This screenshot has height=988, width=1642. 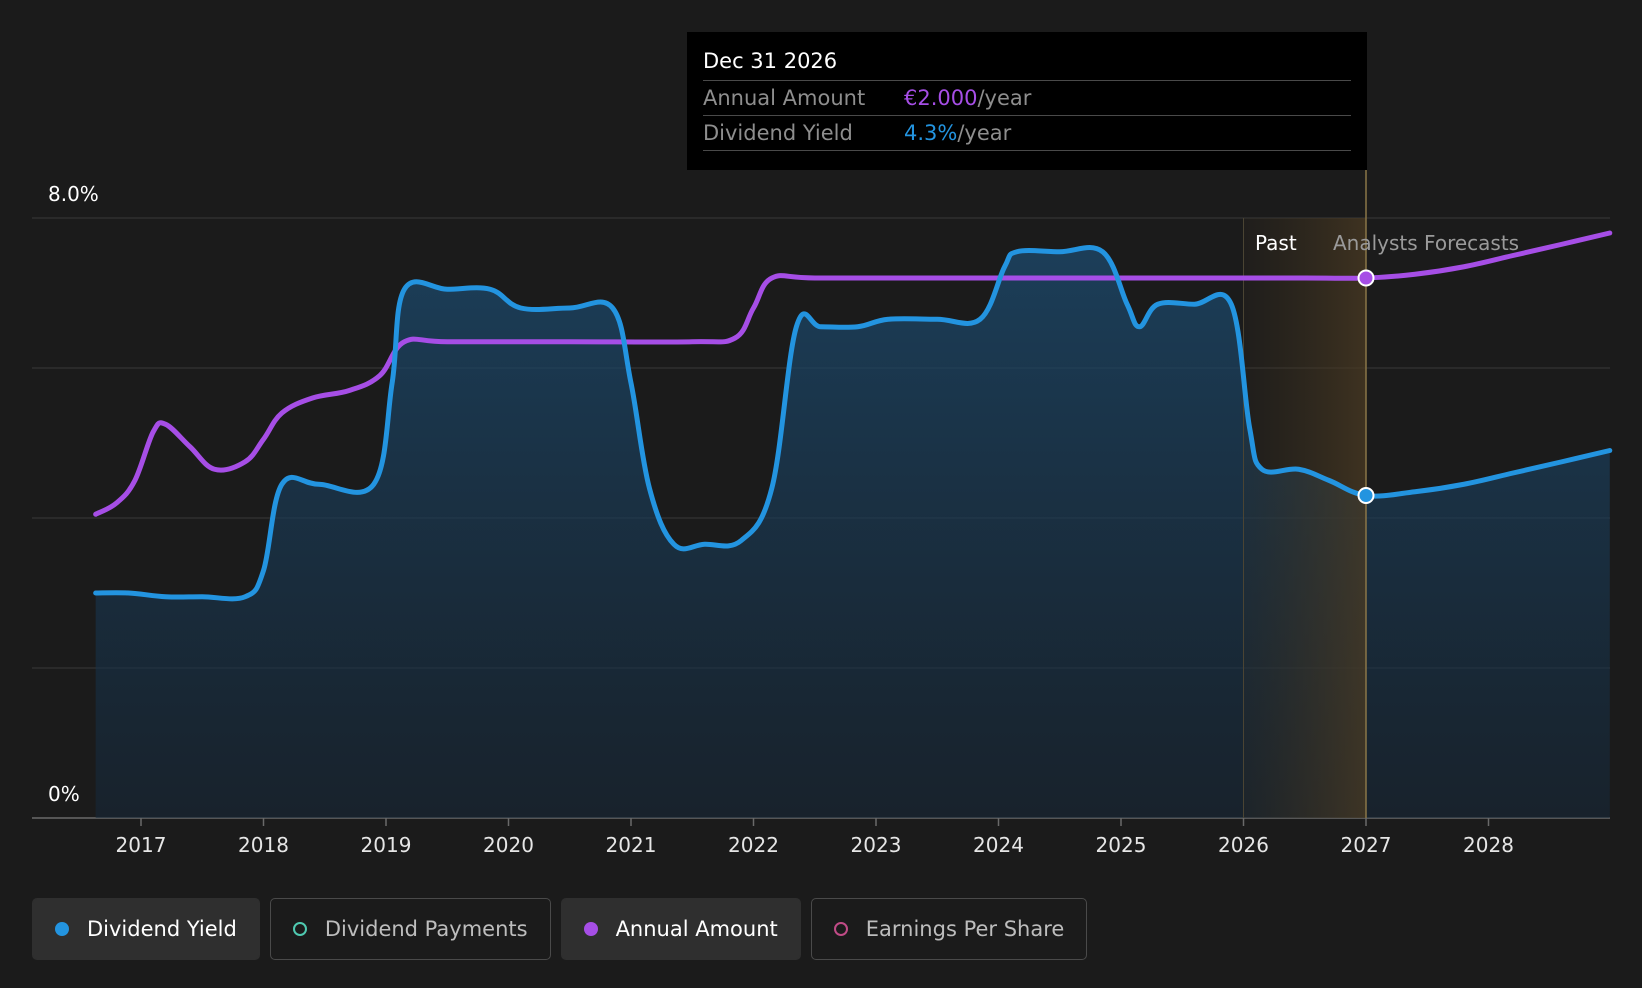 What do you see at coordinates (998, 845) in the screenshot?
I see `x-tick-label: 2024` at bounding box center [998, 845].